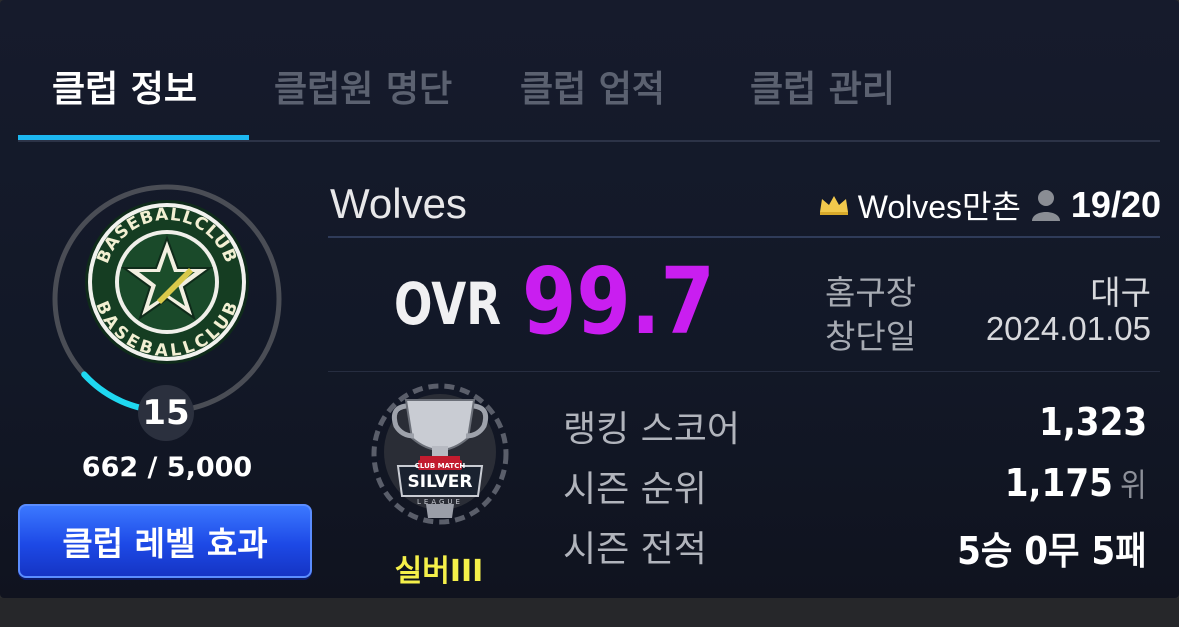 The height and width of the screenshot is (627, 1179). Describe the element at coordinates (1068, 328) in the screenshot. I see `founded-value: 2024.01.05` at that location.